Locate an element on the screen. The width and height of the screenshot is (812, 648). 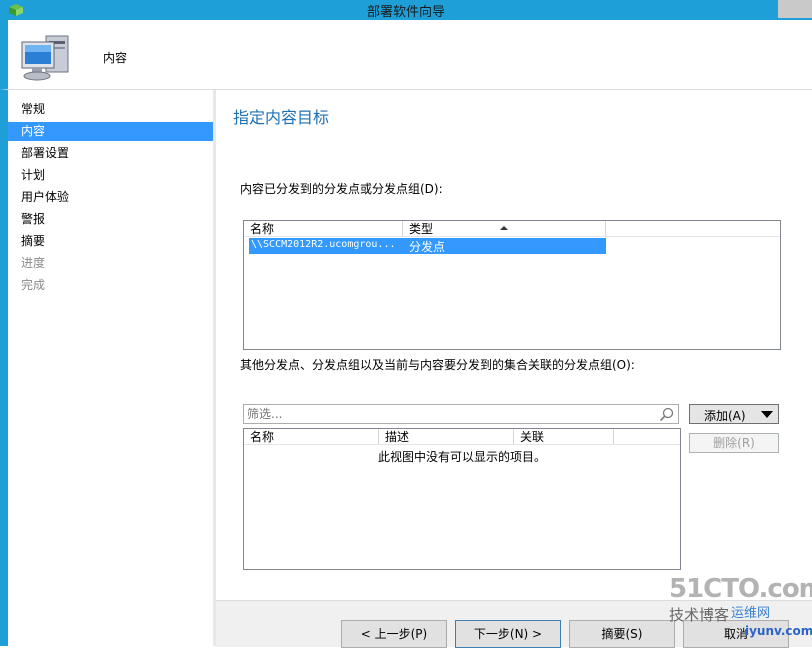
distributed-label: 内容已分发到的分发点或分发点组(D): is located at coordinates (341, 189).